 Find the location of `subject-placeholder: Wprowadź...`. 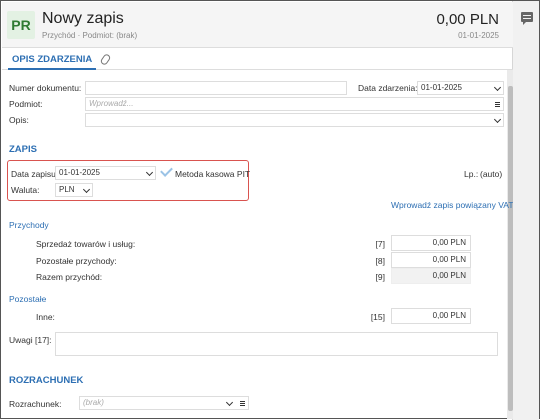

subject-placeholder: Wprowadź... is located at coordinates (111, 103).